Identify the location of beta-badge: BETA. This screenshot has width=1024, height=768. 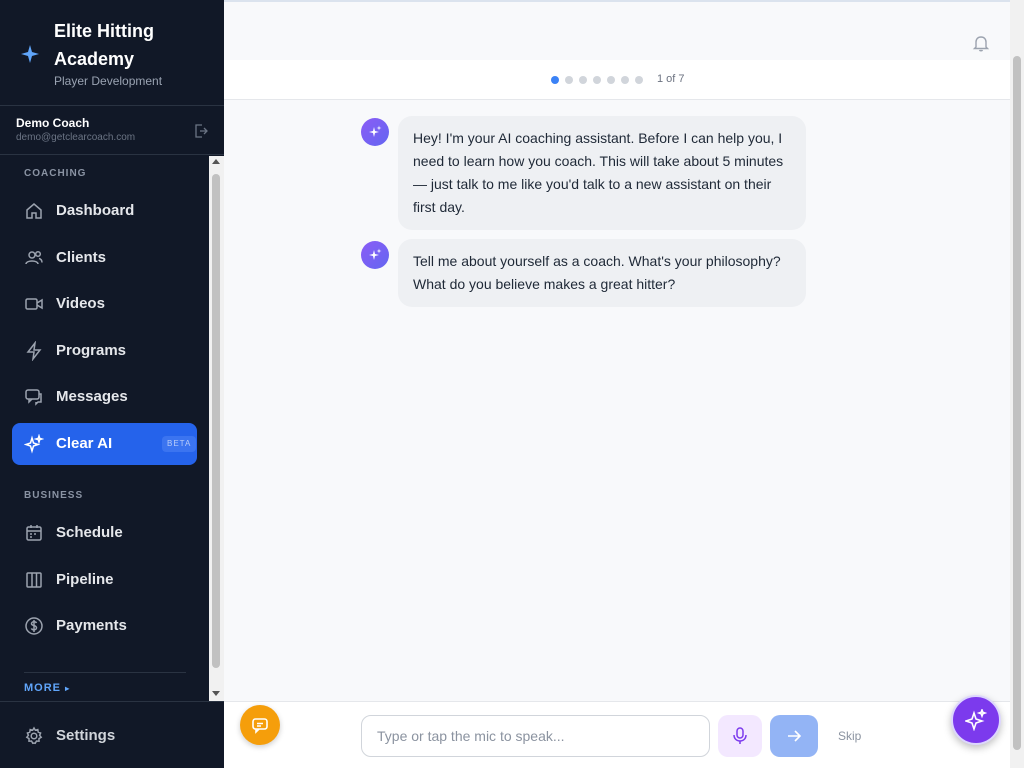
(179, 444).